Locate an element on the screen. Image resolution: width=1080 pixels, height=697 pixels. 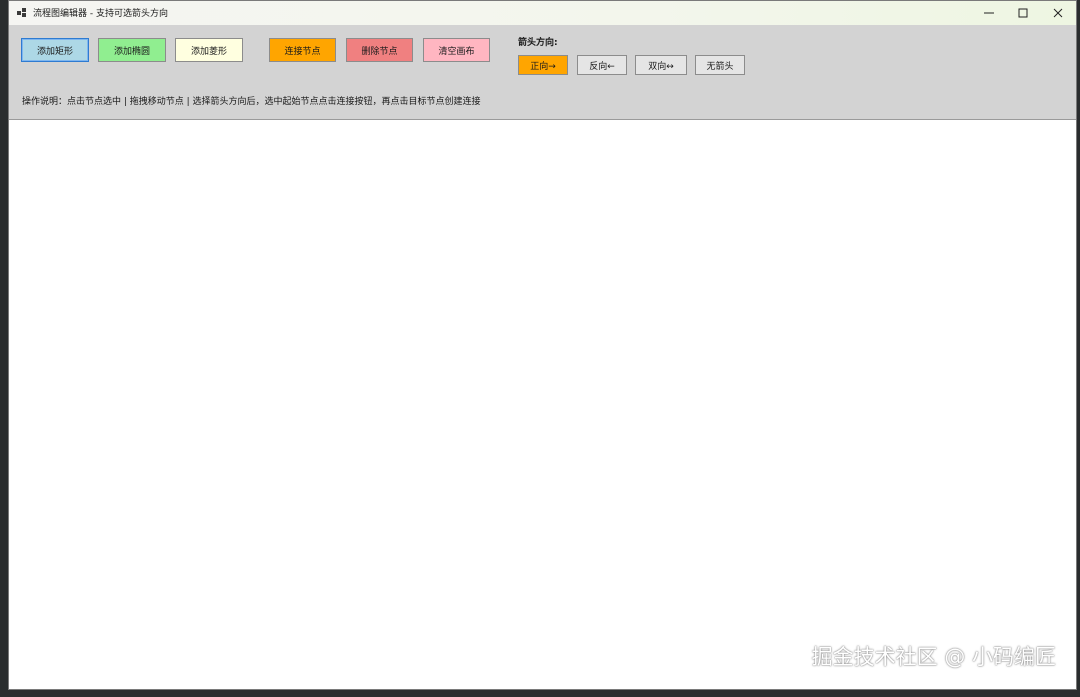
clear-canvas-button: 清空画布 is located at coordinates (456, 50).